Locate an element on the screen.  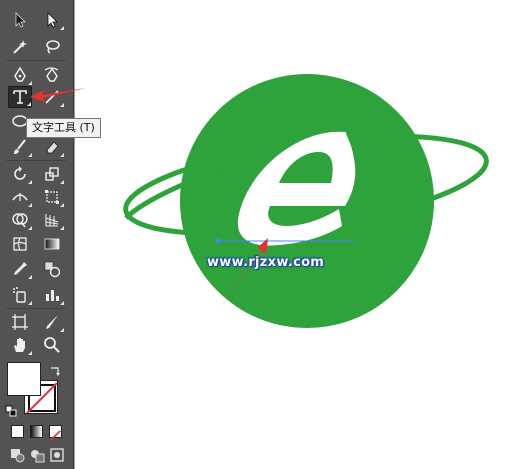
gradient-tool is located at coordinates (52, 244).